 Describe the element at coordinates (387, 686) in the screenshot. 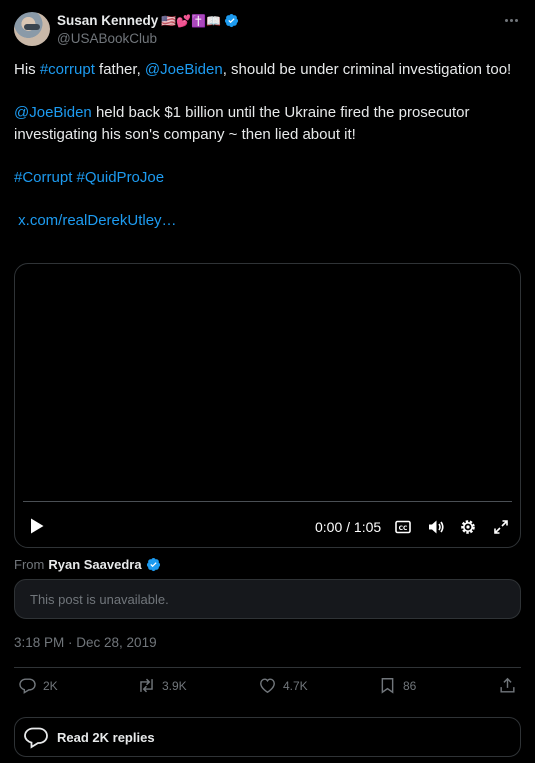

I see `bookmark-icon` at that location.